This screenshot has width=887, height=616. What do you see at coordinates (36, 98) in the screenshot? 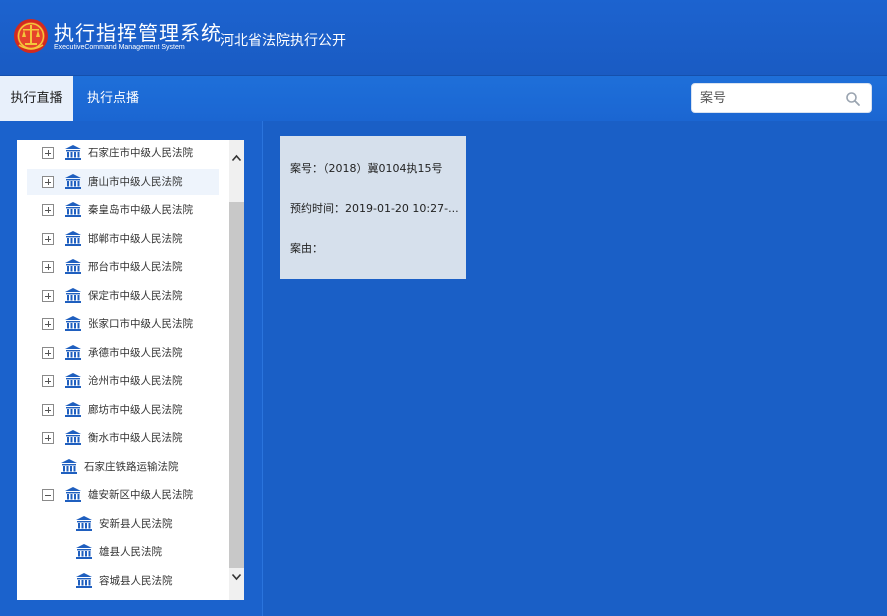
I see `tab-live: 执行直播` at bounding box center [36, 98].